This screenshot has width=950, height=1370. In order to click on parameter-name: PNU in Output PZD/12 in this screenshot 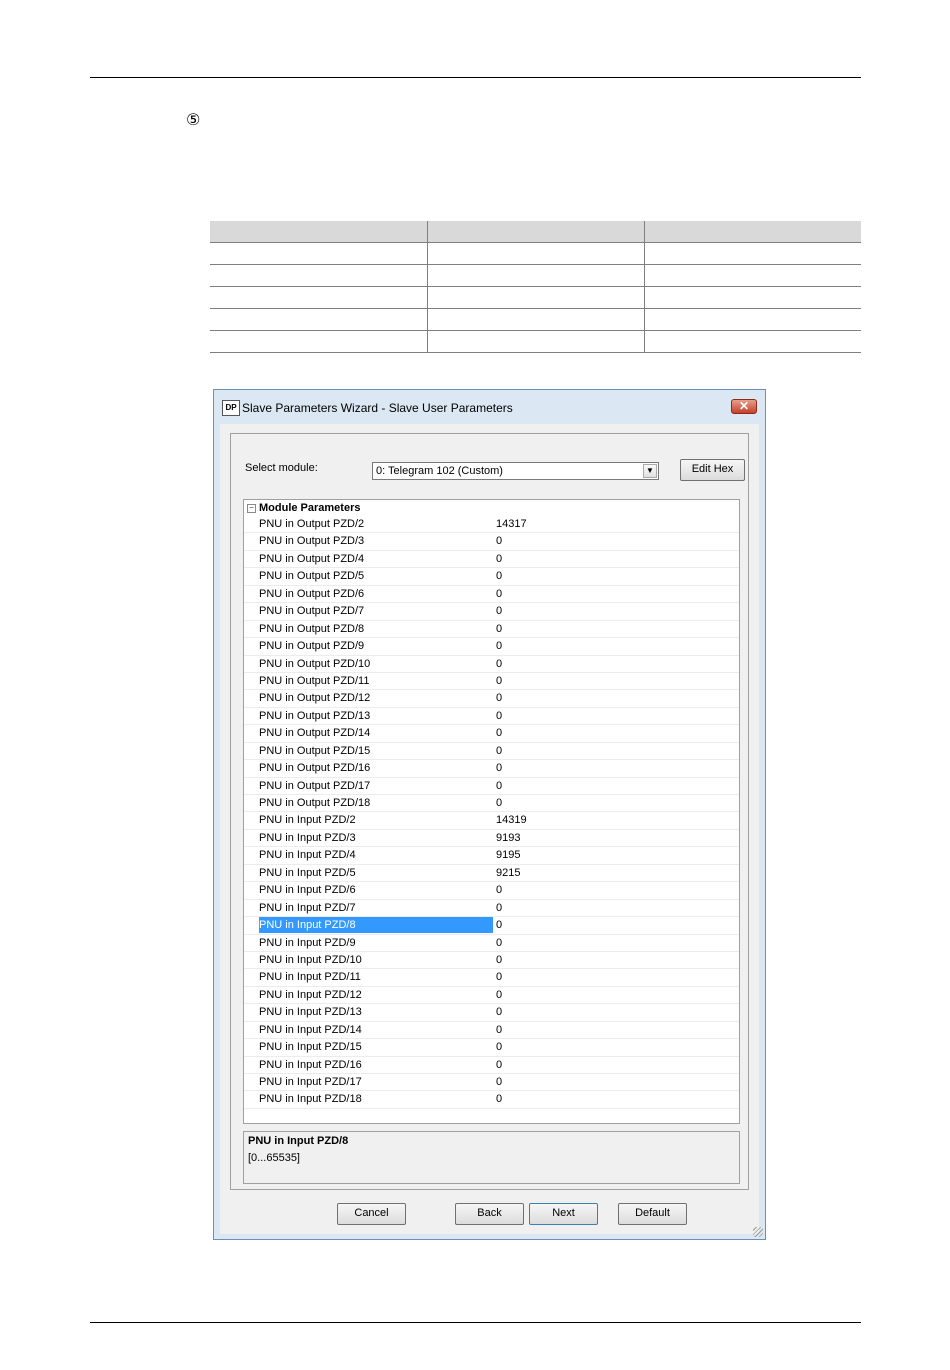, I will do `click(315, 698)`.